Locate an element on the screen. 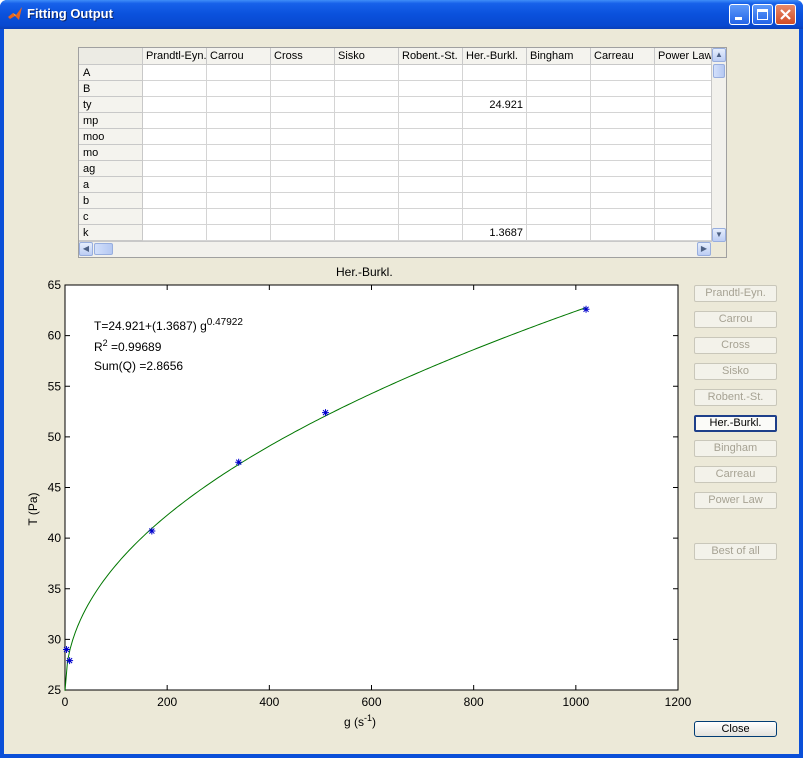 This screenshot has height=758, width=803. model-button-carreau: Carreau is located at coordinates (735, 475).